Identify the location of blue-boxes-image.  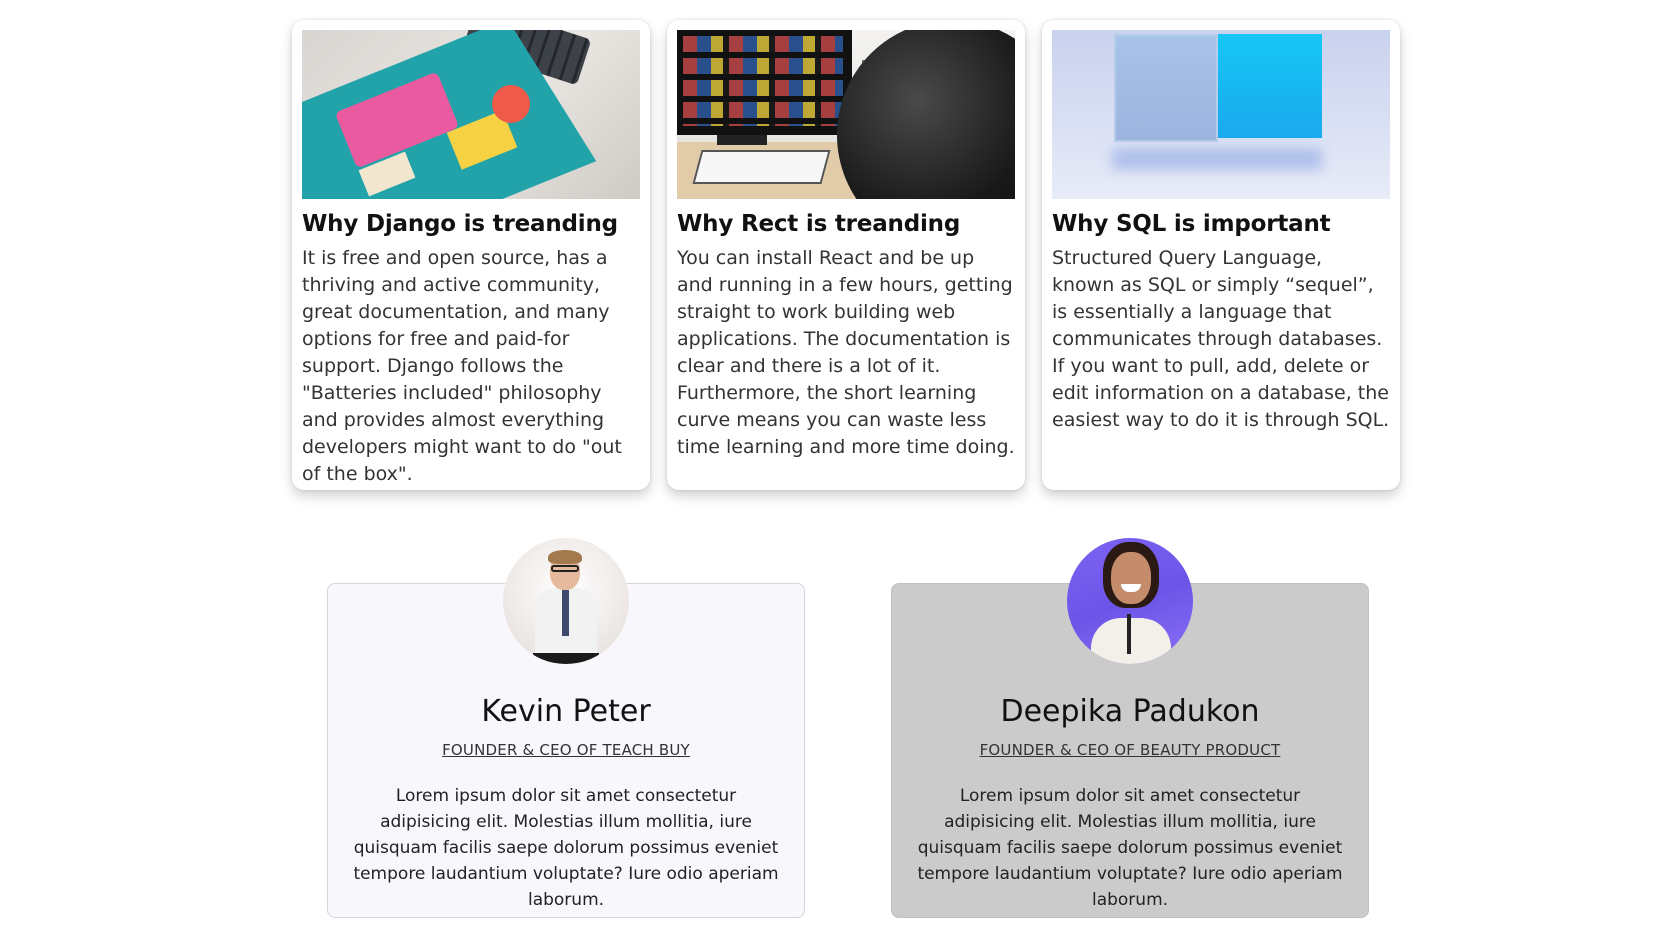
(1221, 114).